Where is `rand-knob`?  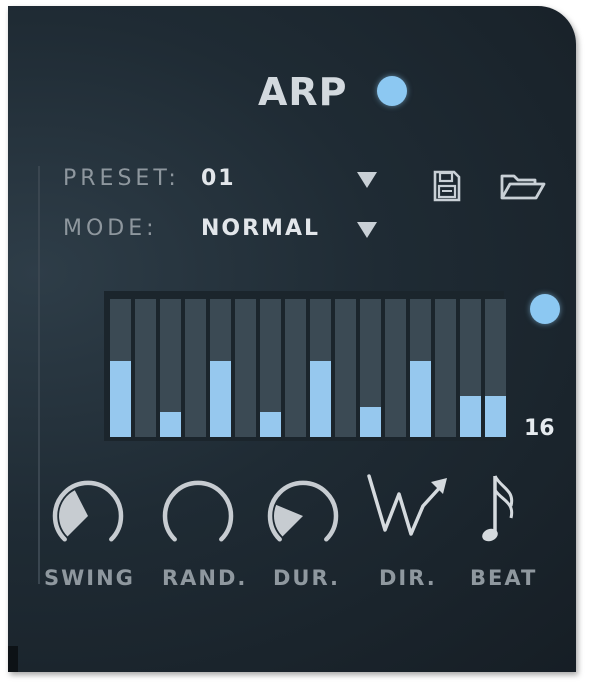
rand-knob is located at coordinates (198, 516).